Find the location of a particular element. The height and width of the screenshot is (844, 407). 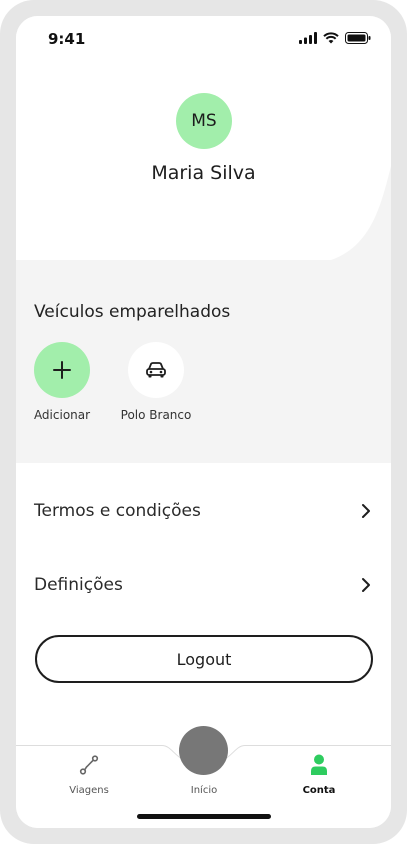

nav-label-viagens: Viagens is located at coordinates (89, 790).